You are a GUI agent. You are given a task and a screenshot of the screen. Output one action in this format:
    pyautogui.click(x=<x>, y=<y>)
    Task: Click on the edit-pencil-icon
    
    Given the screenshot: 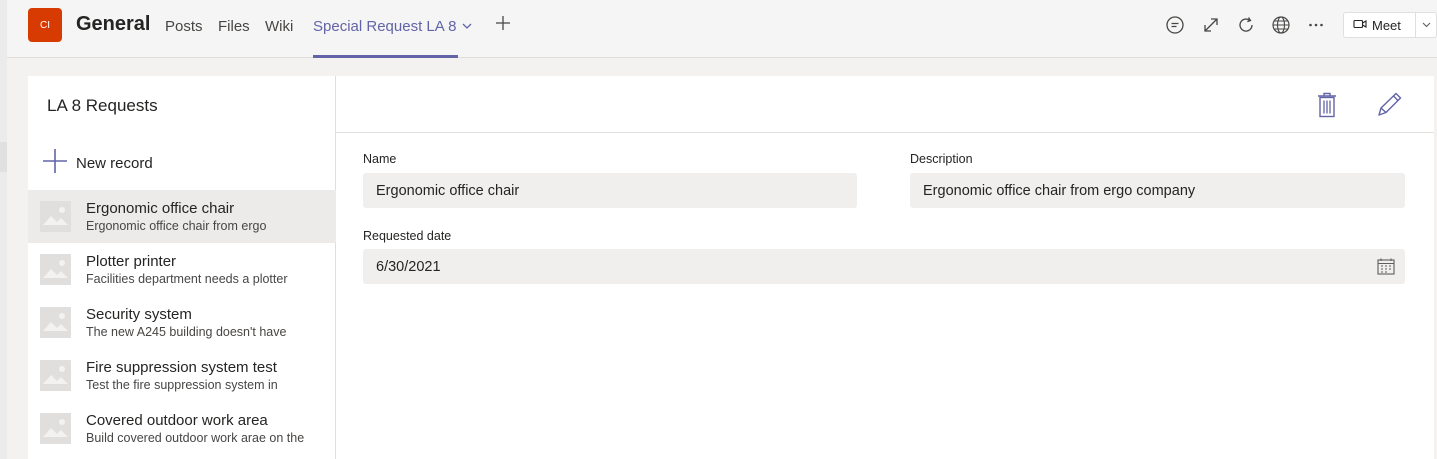 What is the action you would take?
    pyautogui.click(x=1389, y=105)
    